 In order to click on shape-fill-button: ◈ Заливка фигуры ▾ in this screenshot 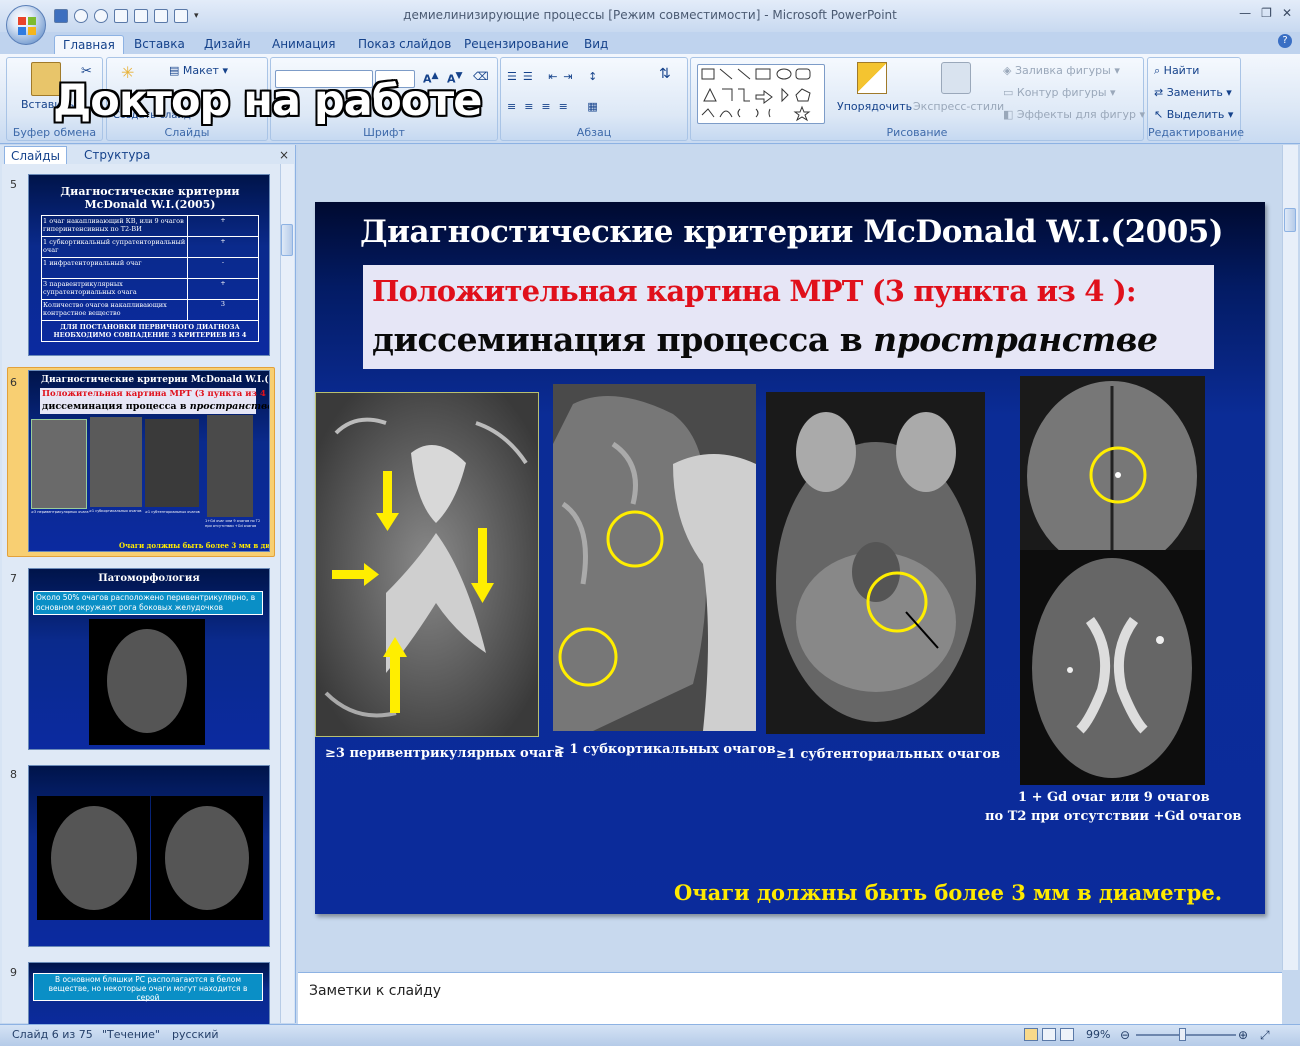, I will do `click(1061, 70)`.